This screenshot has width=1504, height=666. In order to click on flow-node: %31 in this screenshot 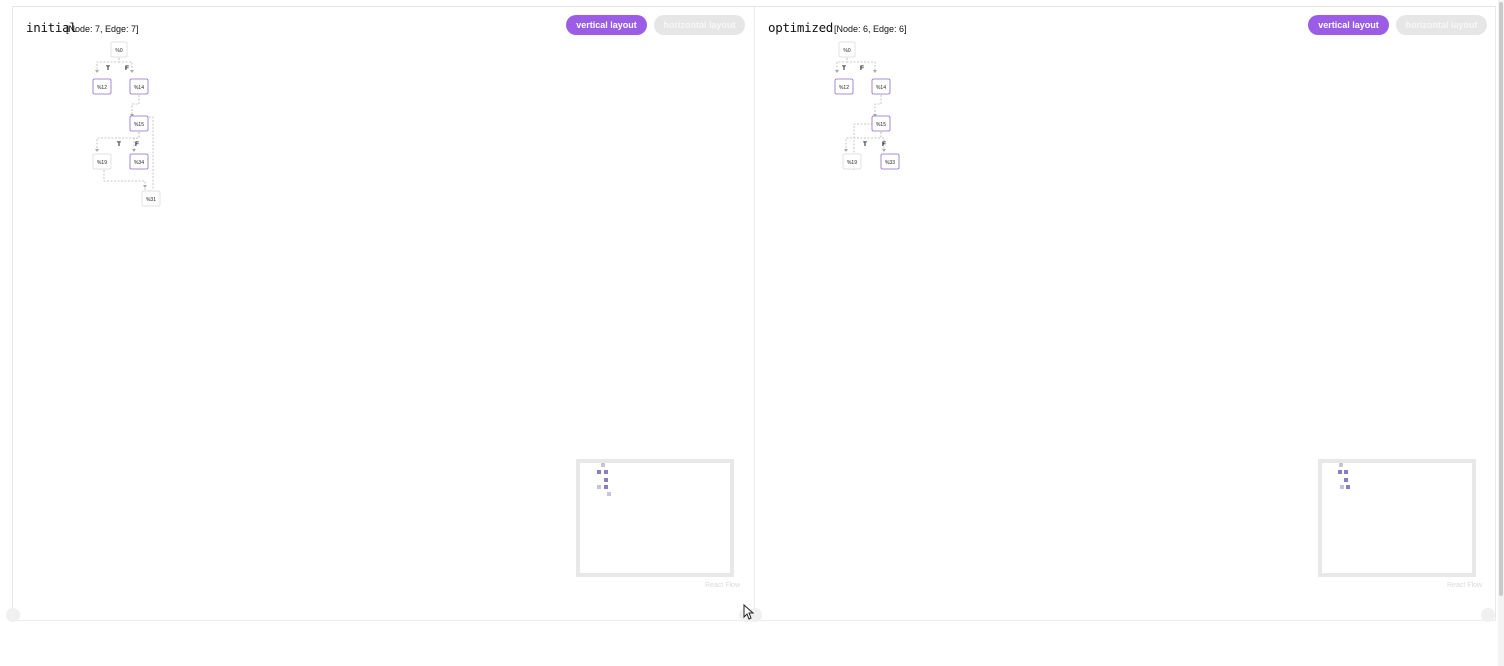, I will do `click(151, 198)`.